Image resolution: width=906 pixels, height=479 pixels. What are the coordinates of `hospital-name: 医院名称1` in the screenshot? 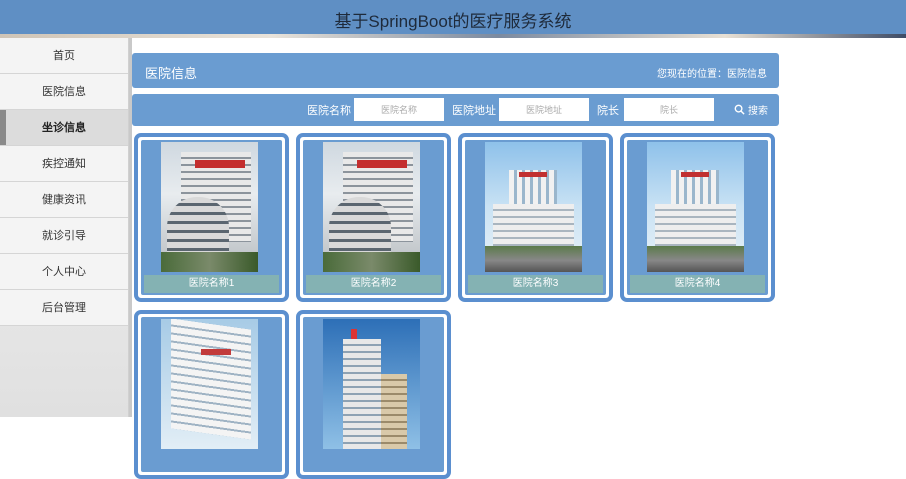 It's located at (211, 284).